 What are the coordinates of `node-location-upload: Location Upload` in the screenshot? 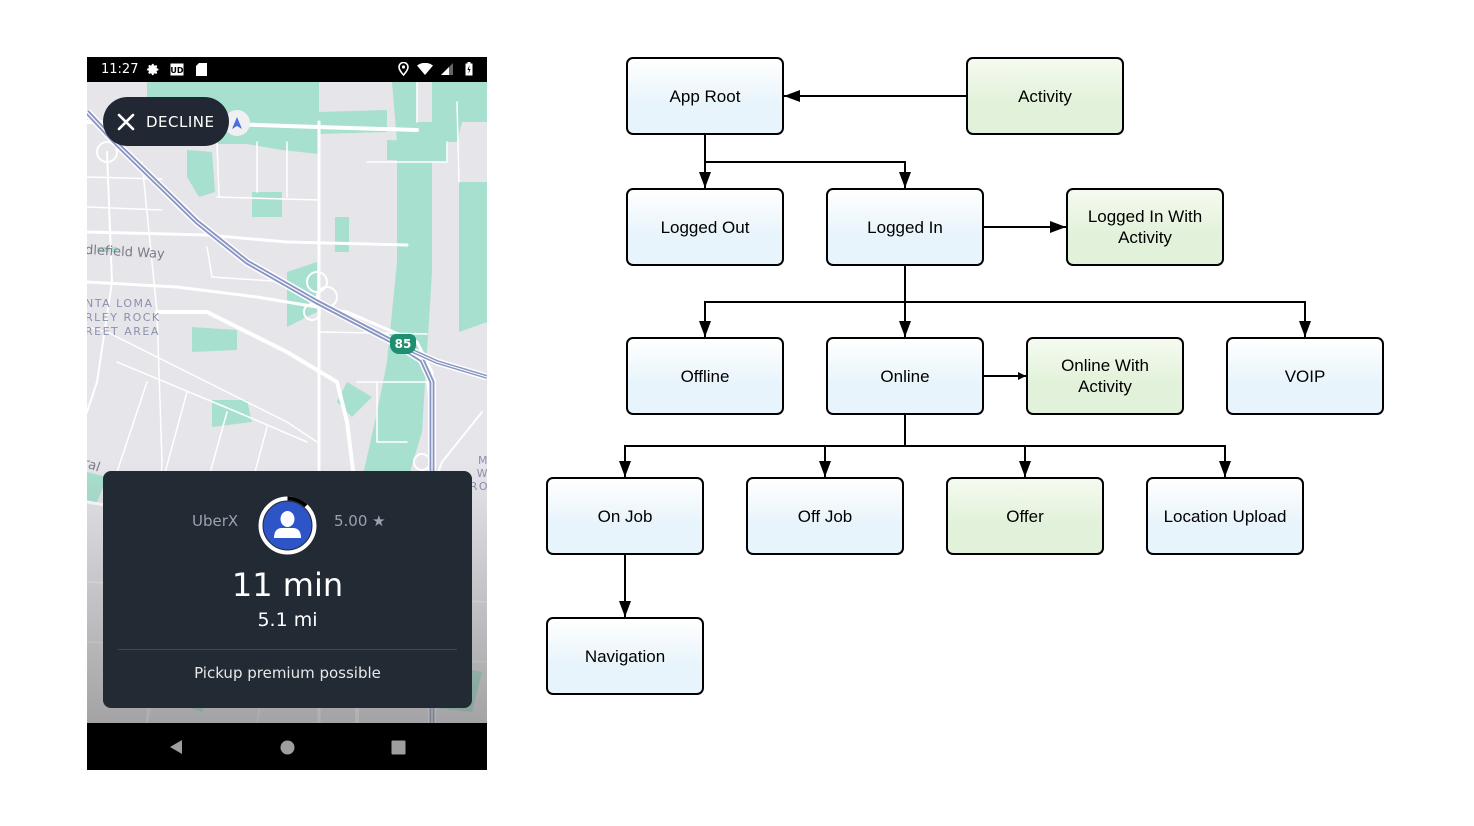 It's located at (1225, 516).